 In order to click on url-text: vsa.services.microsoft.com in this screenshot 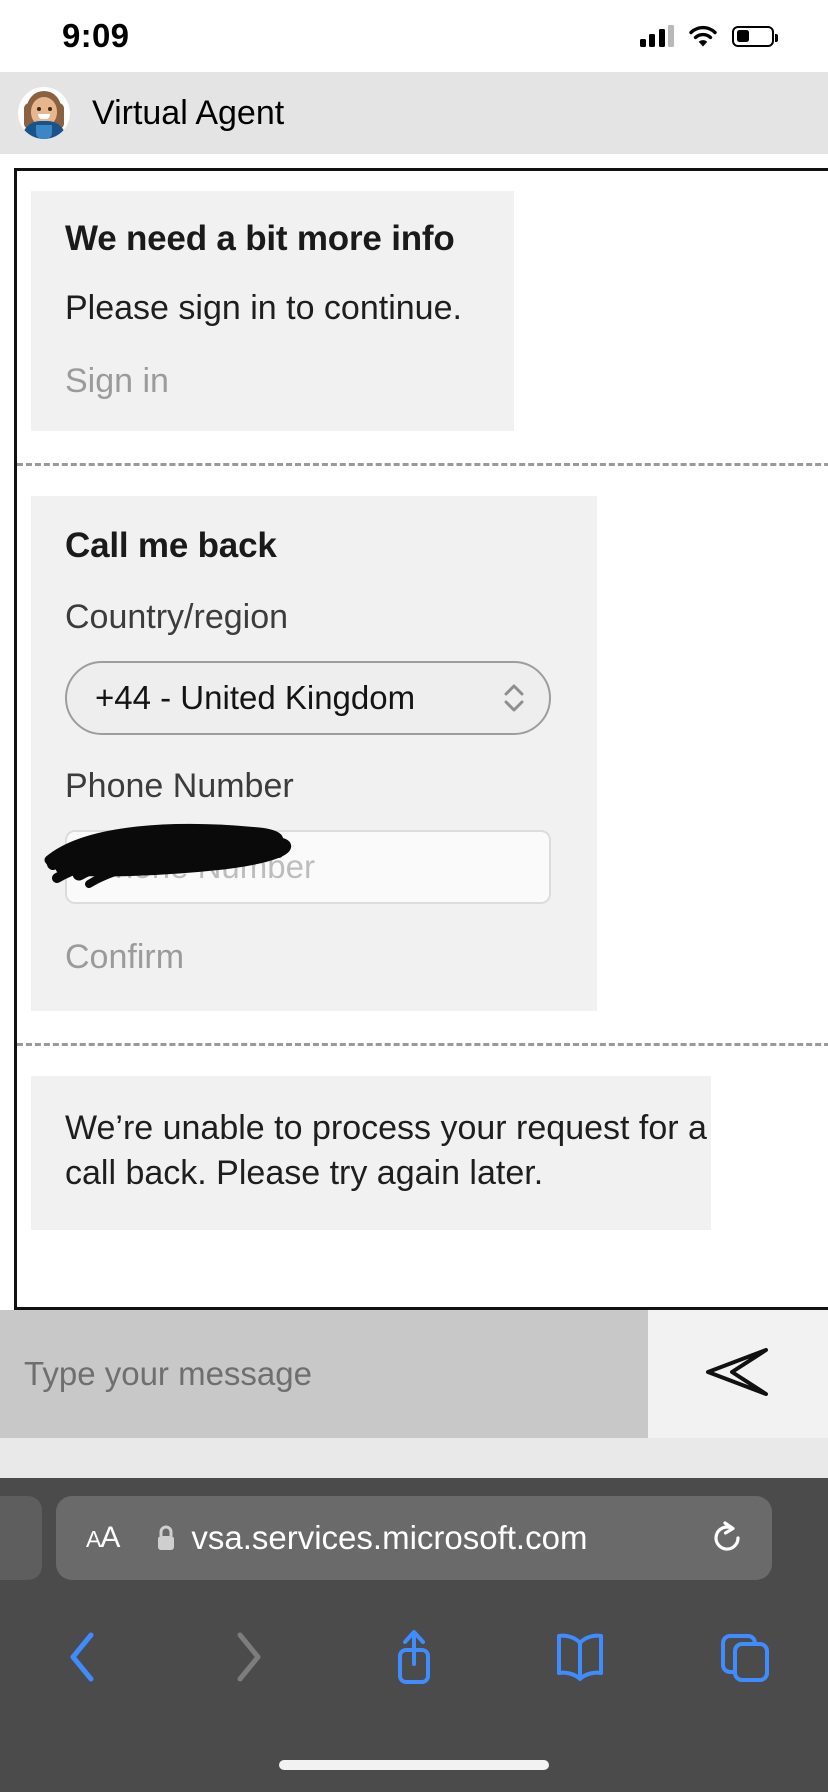, I will do `click(389, 1537)`.